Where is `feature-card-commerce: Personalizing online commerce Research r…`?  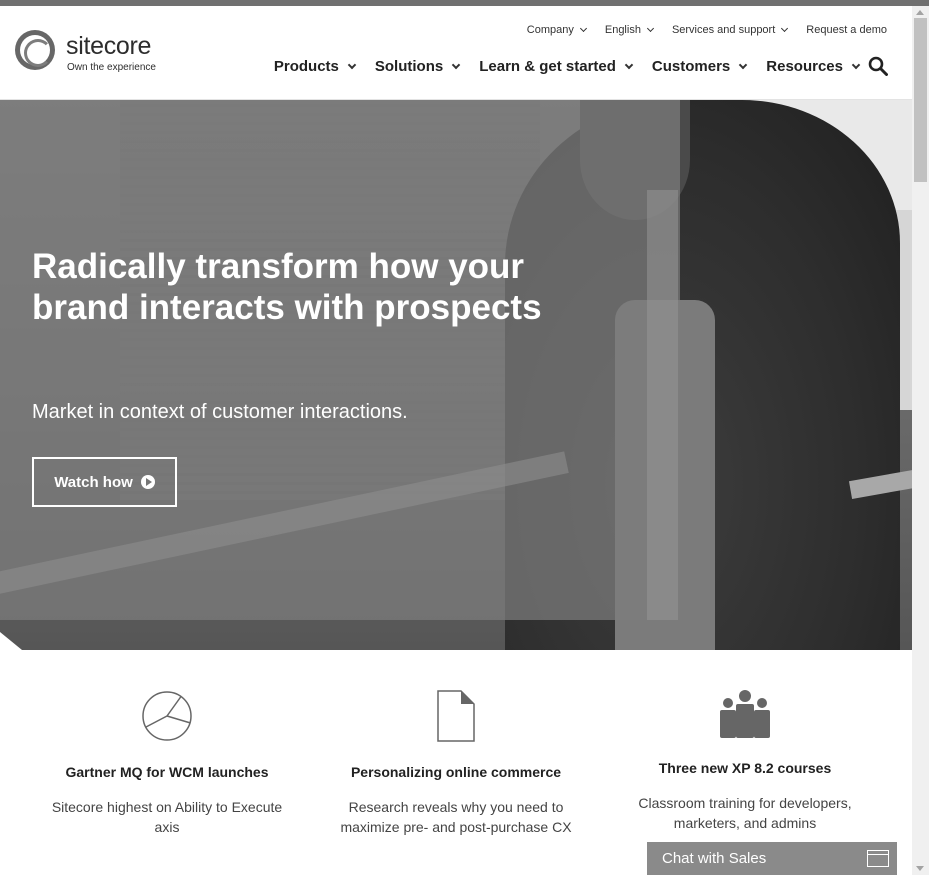 feature-card-commerce: Personalizing online commerce Research r… is located at coordinates (456, 743).